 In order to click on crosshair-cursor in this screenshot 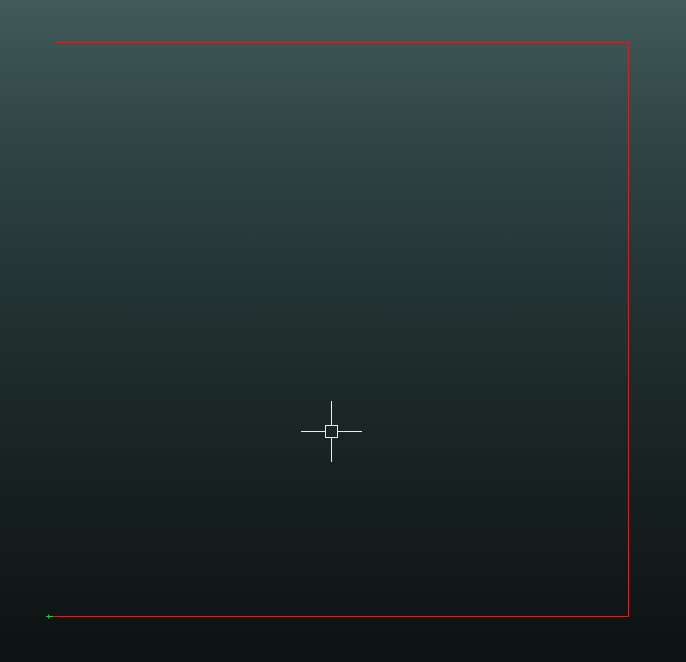, I will do `click(331, 431)`.